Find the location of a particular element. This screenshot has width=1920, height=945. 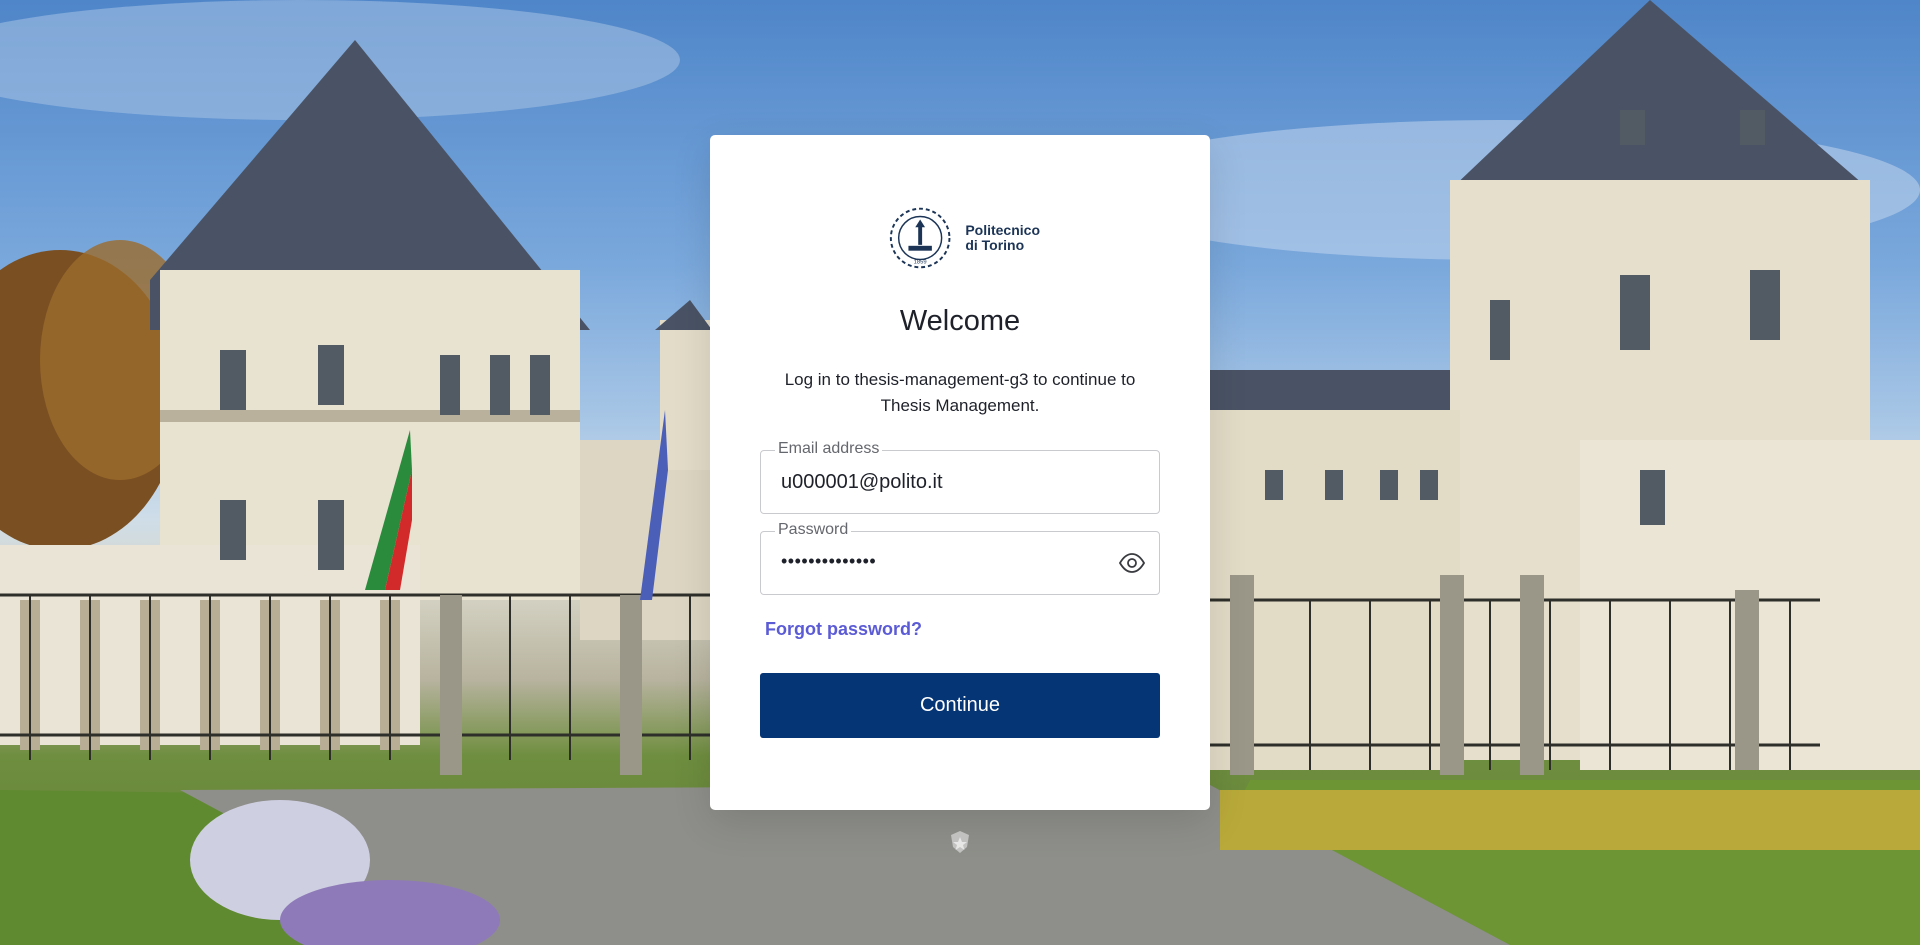

page-title: Welcome is located at coordinates (960, 321).